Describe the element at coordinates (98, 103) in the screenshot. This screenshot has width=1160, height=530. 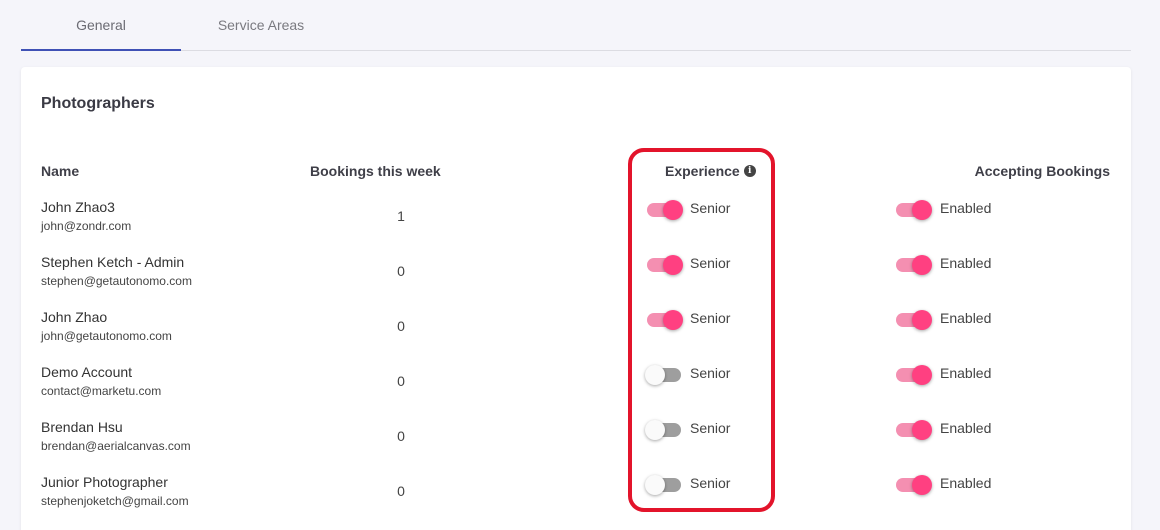
I see `card-title: Photographers` at that location.